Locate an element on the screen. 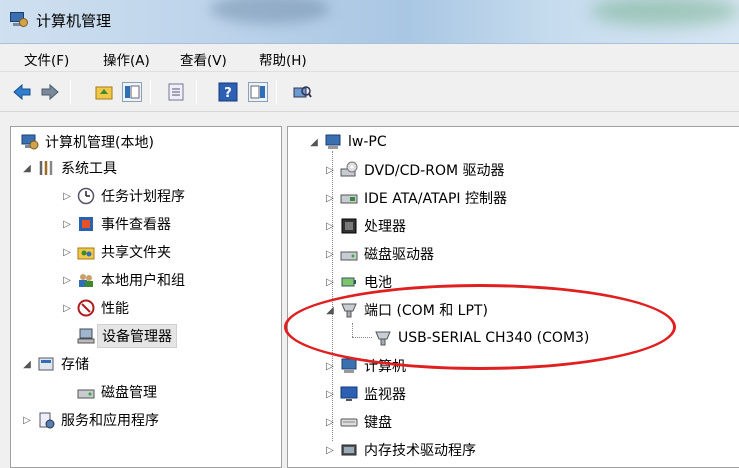 The height and width of the screenshot is (468, 739). keyboard-icon is located at coordinates (349, 422).